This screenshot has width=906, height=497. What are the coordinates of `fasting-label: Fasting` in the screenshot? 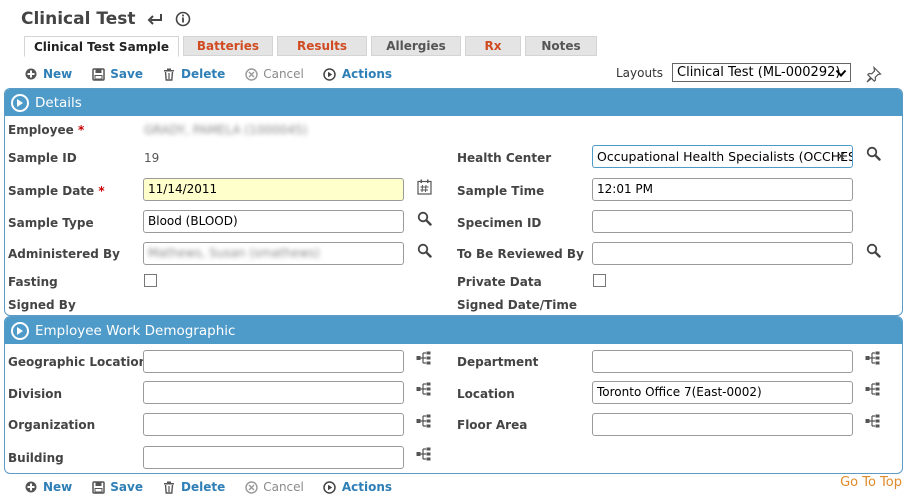 It's located at (33, 282).